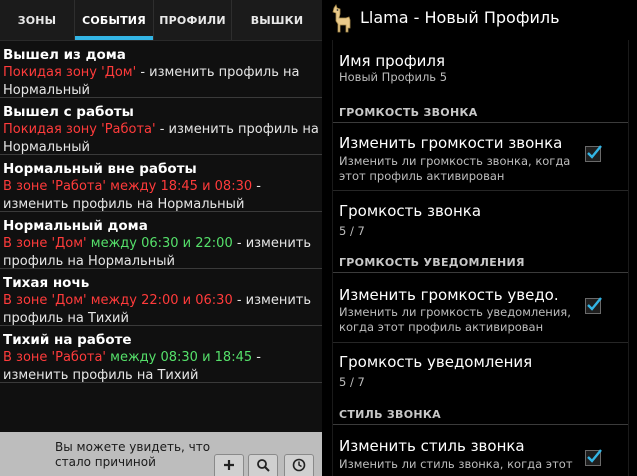 The image size is (637, 476). Describe the element at coordinates (390, 414) in the screenshot. I see `category-header: СТИЛЬ ЗВОНКА` at that location.